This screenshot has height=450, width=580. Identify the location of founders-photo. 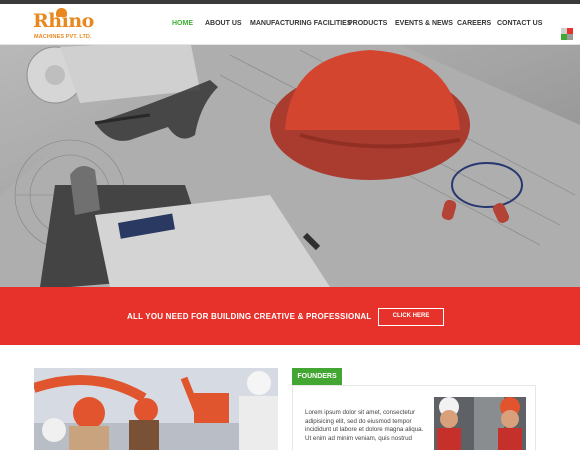
(480, 423).